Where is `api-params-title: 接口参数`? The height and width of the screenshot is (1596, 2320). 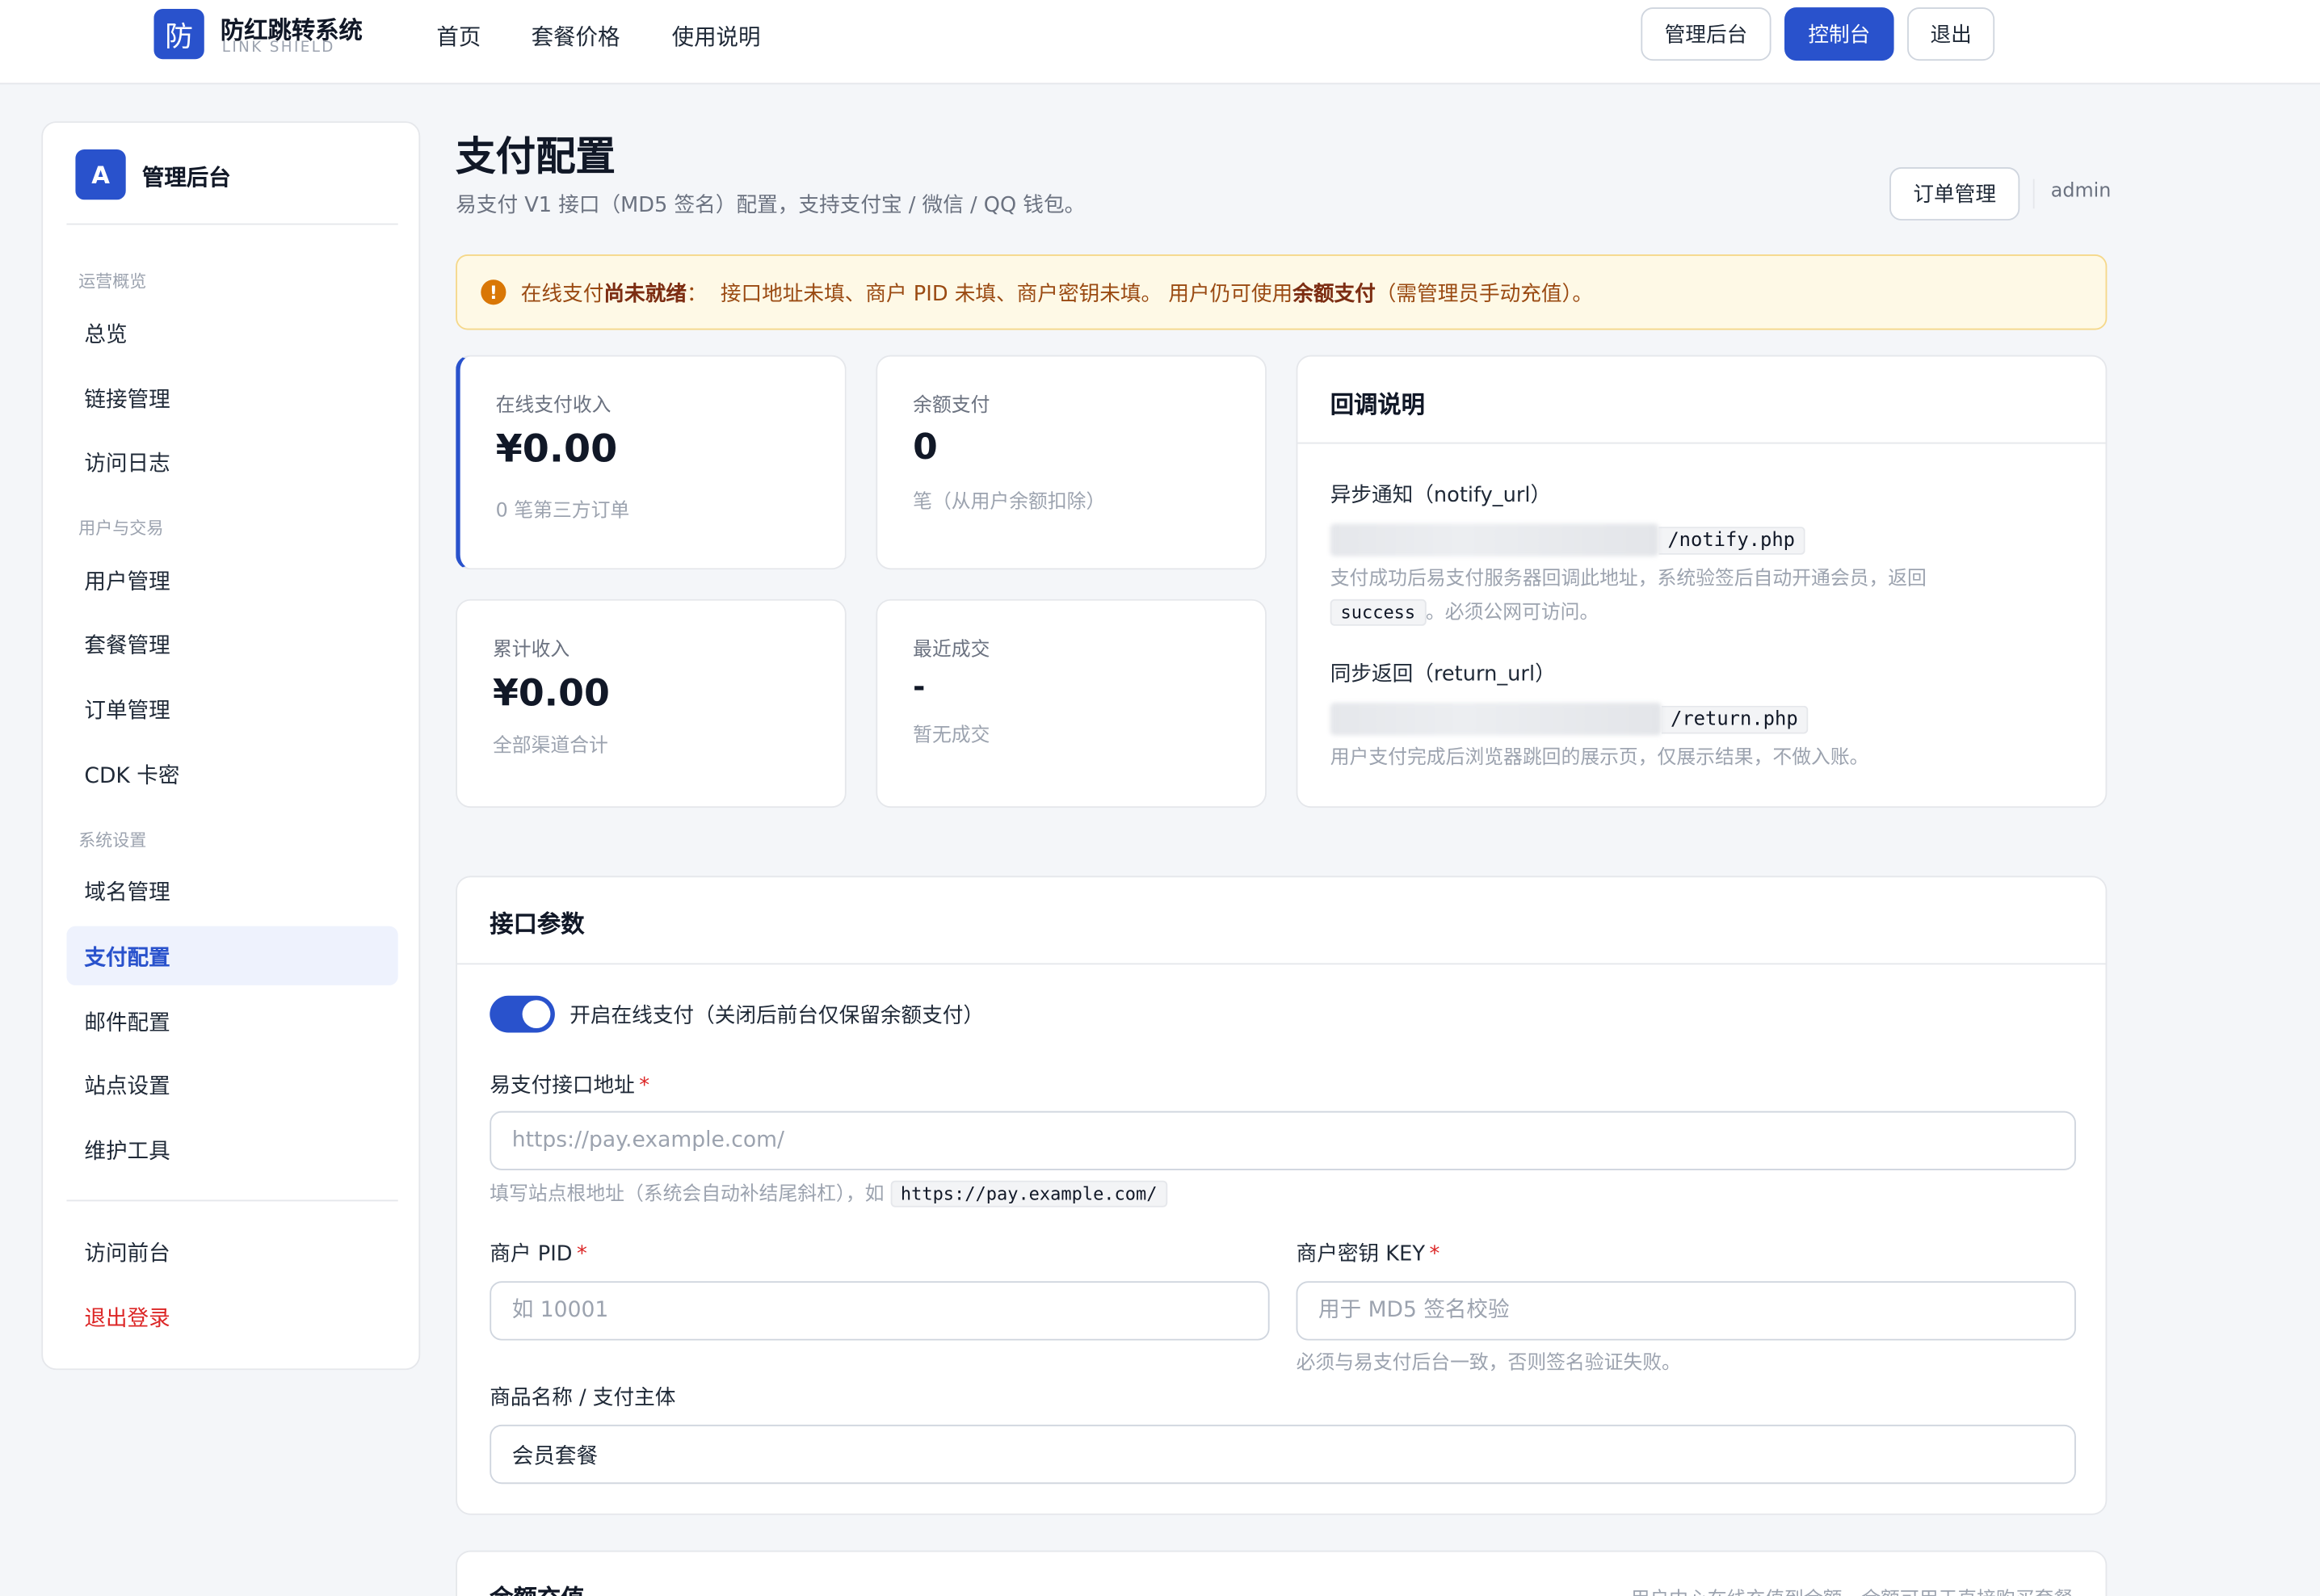 api-params-title: 接口参数 is located at coordinates (537, 924).